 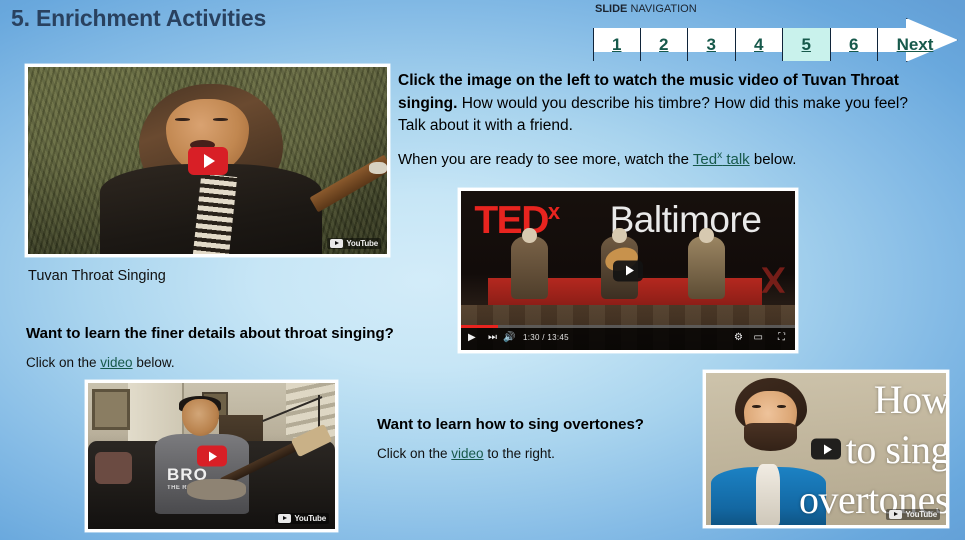 I want to click on slide-navigation-label: SLIDE NAVIGATION, so click(x=646, y=9).